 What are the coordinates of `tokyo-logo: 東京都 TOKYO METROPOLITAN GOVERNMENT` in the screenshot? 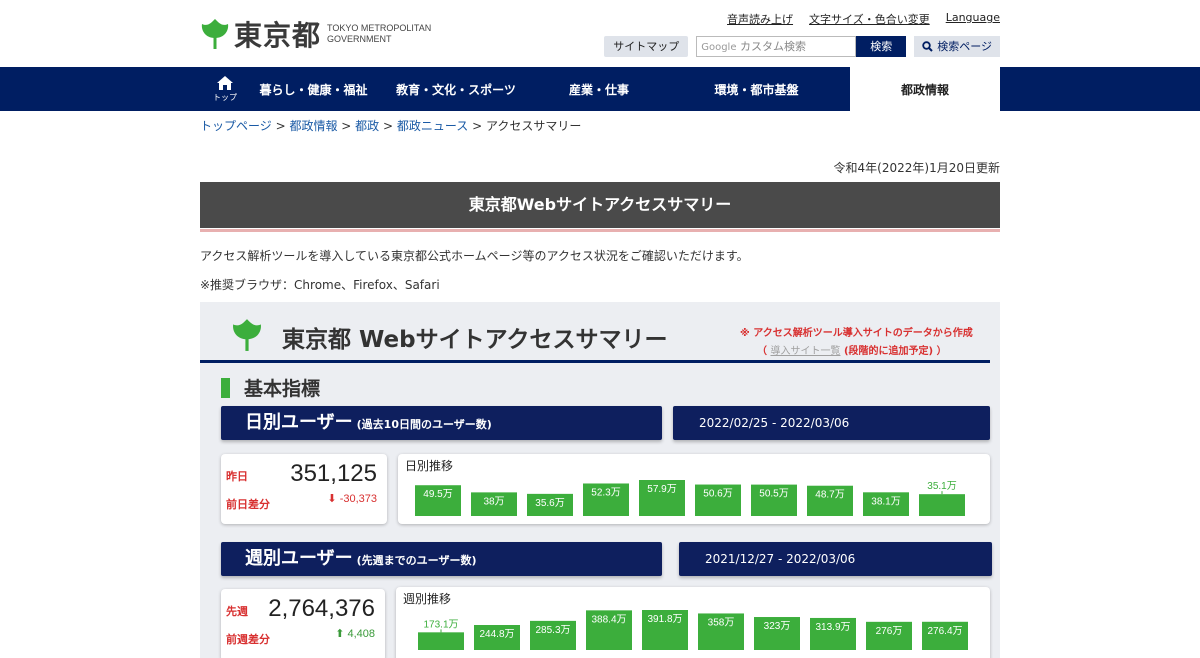 It's located at (315, 34).